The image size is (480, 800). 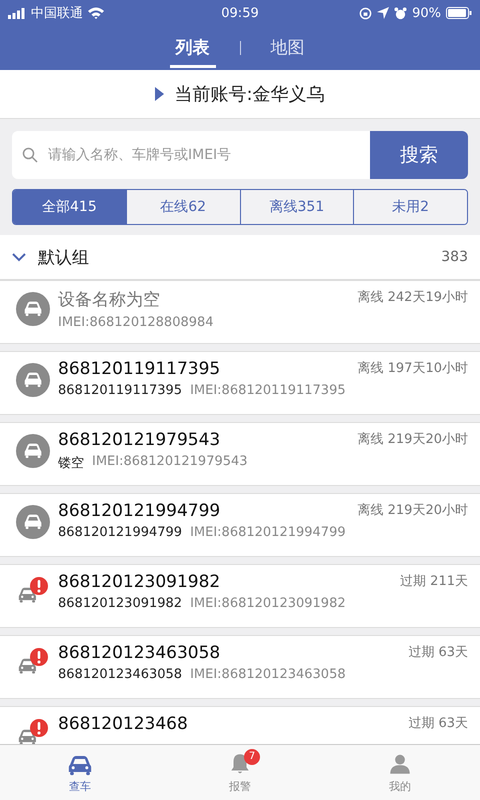 I want to click on imei-text: IMEI:868120121994799, so click(x=268, y=532).